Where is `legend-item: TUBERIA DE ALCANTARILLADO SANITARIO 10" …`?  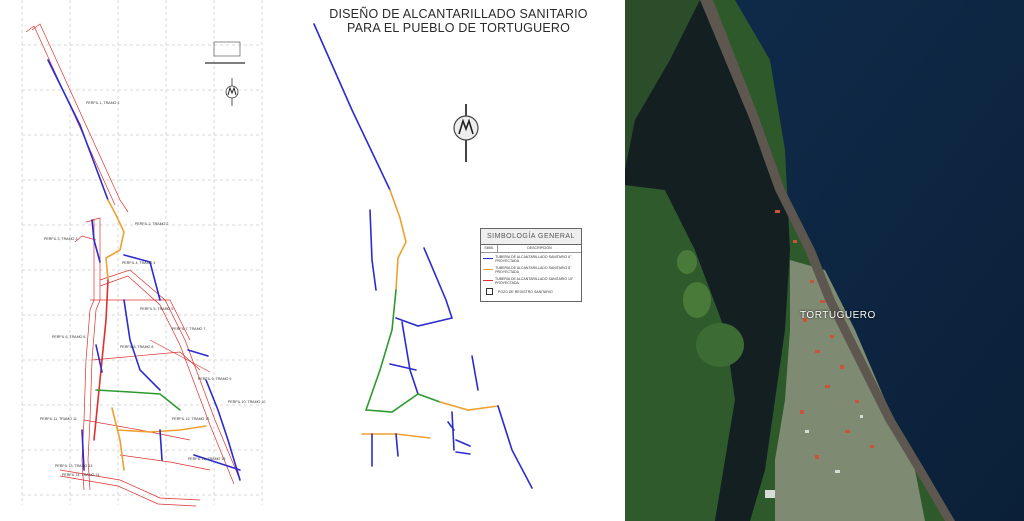 legend-item: TUBERIA DE ALCANTARILLADO SANITARIO 10" … is located at coordinates (531, 280).